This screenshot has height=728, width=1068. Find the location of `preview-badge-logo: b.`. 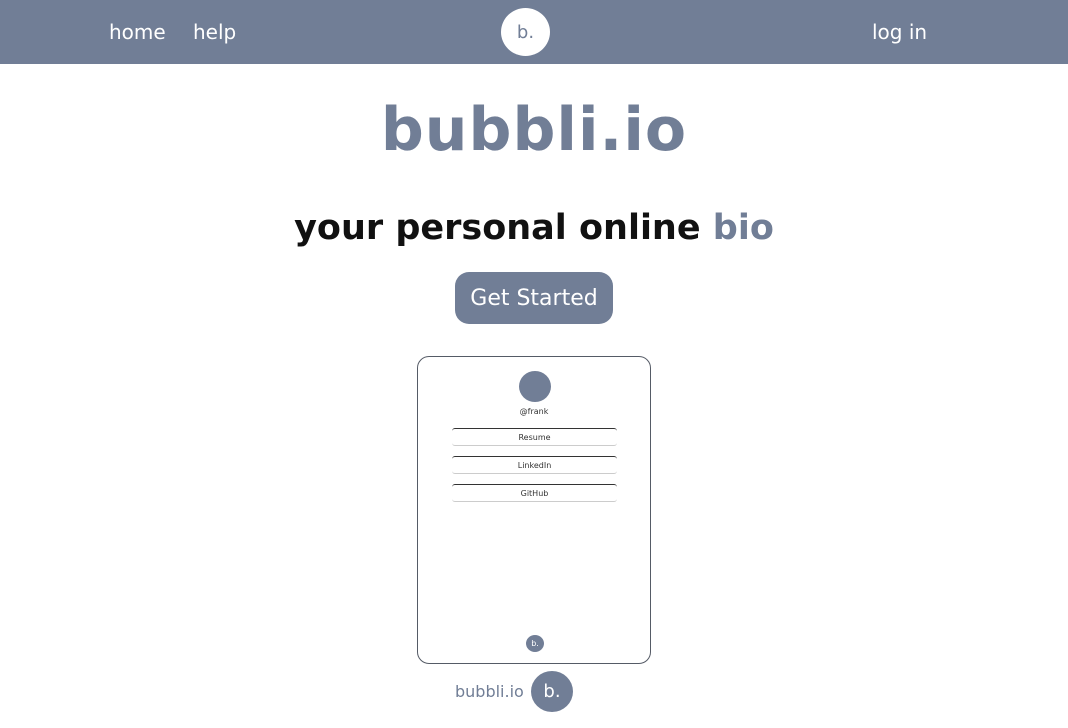

preview-badge-logo: b. is located at coordinates (535, 643).